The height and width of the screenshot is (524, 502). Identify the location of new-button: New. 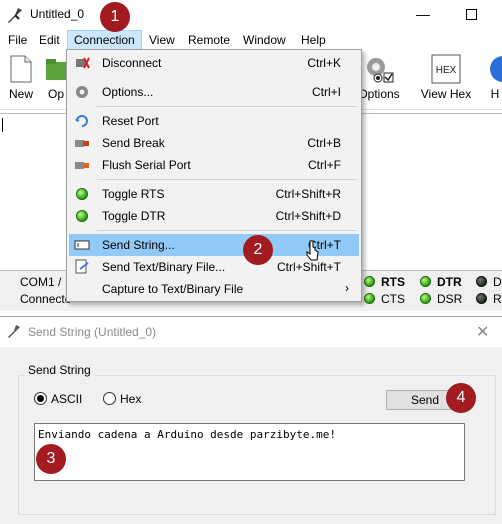
(21, 81).